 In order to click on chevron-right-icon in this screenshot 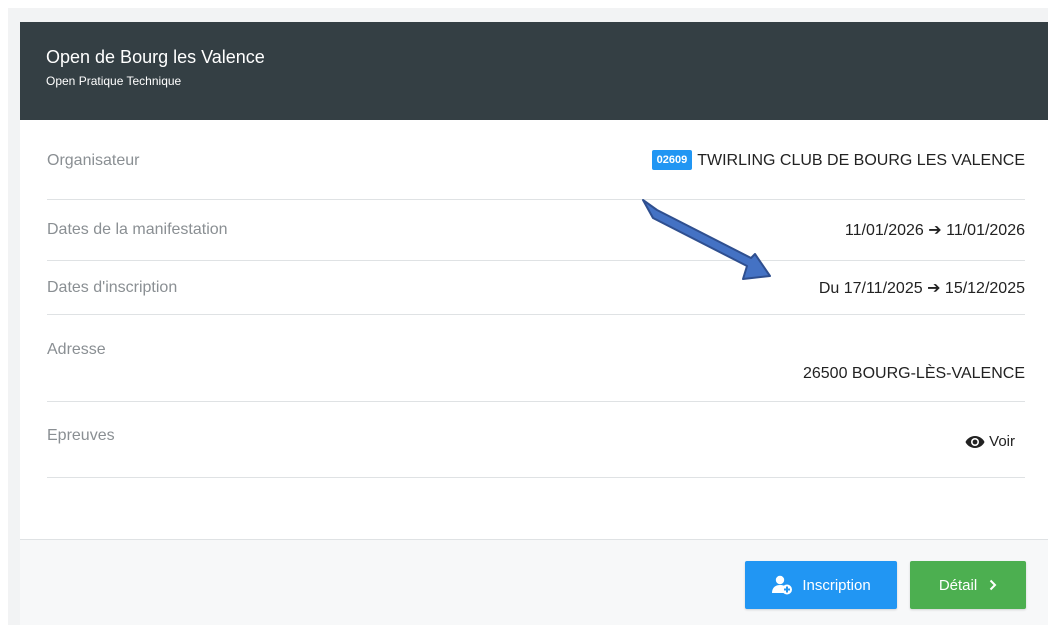, I will do `click(993, 585)`.